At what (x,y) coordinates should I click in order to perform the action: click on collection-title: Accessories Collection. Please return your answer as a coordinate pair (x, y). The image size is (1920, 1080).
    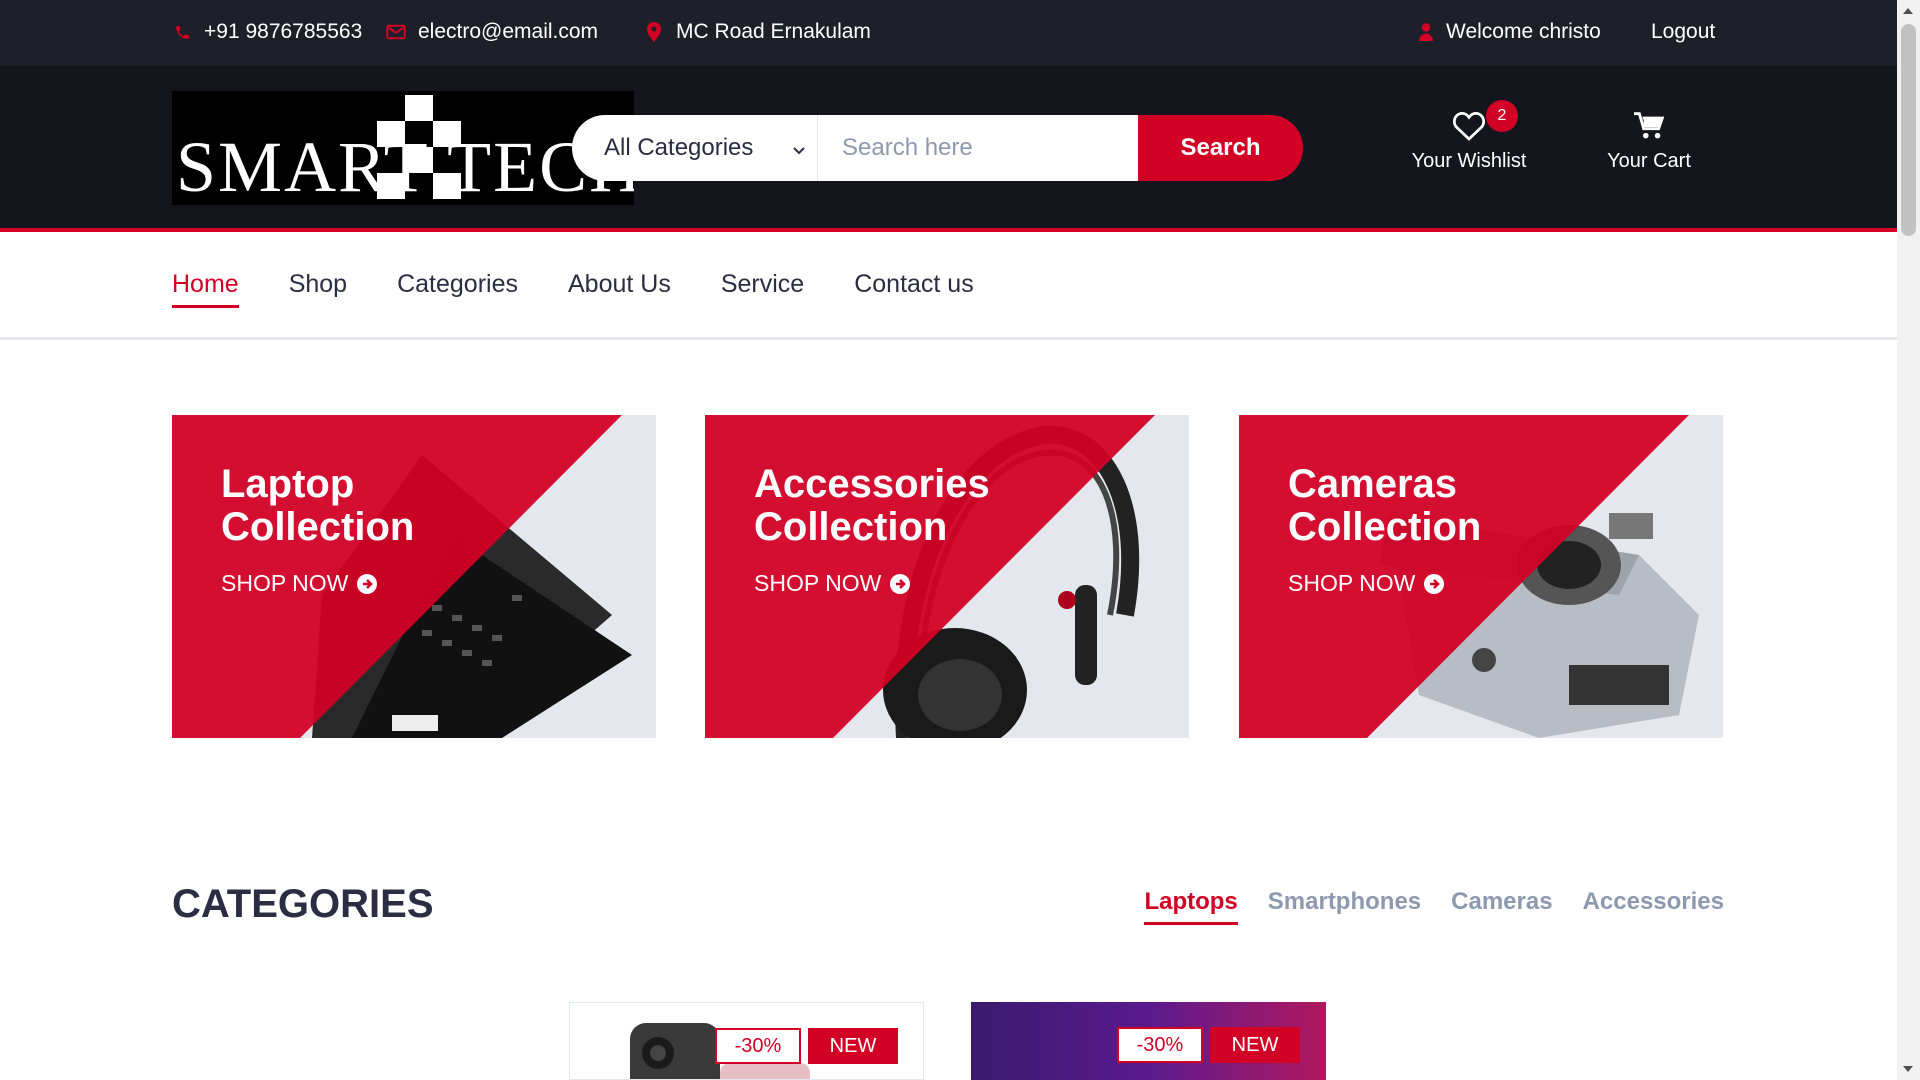
    Looking at the image, I should click on (872, 505).